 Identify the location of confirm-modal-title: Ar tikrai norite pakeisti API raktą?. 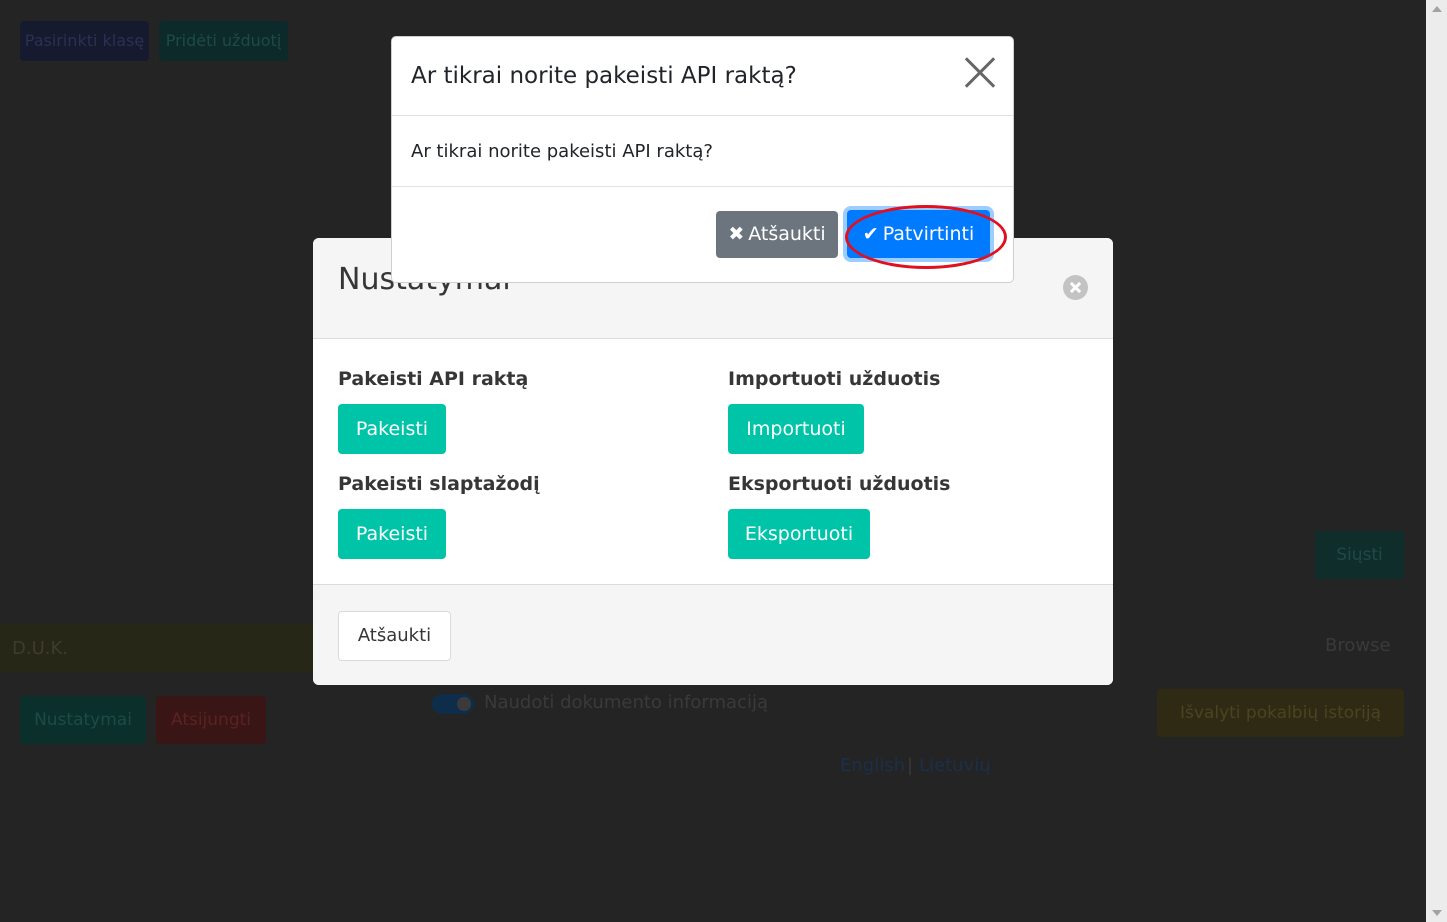
(604, 76).